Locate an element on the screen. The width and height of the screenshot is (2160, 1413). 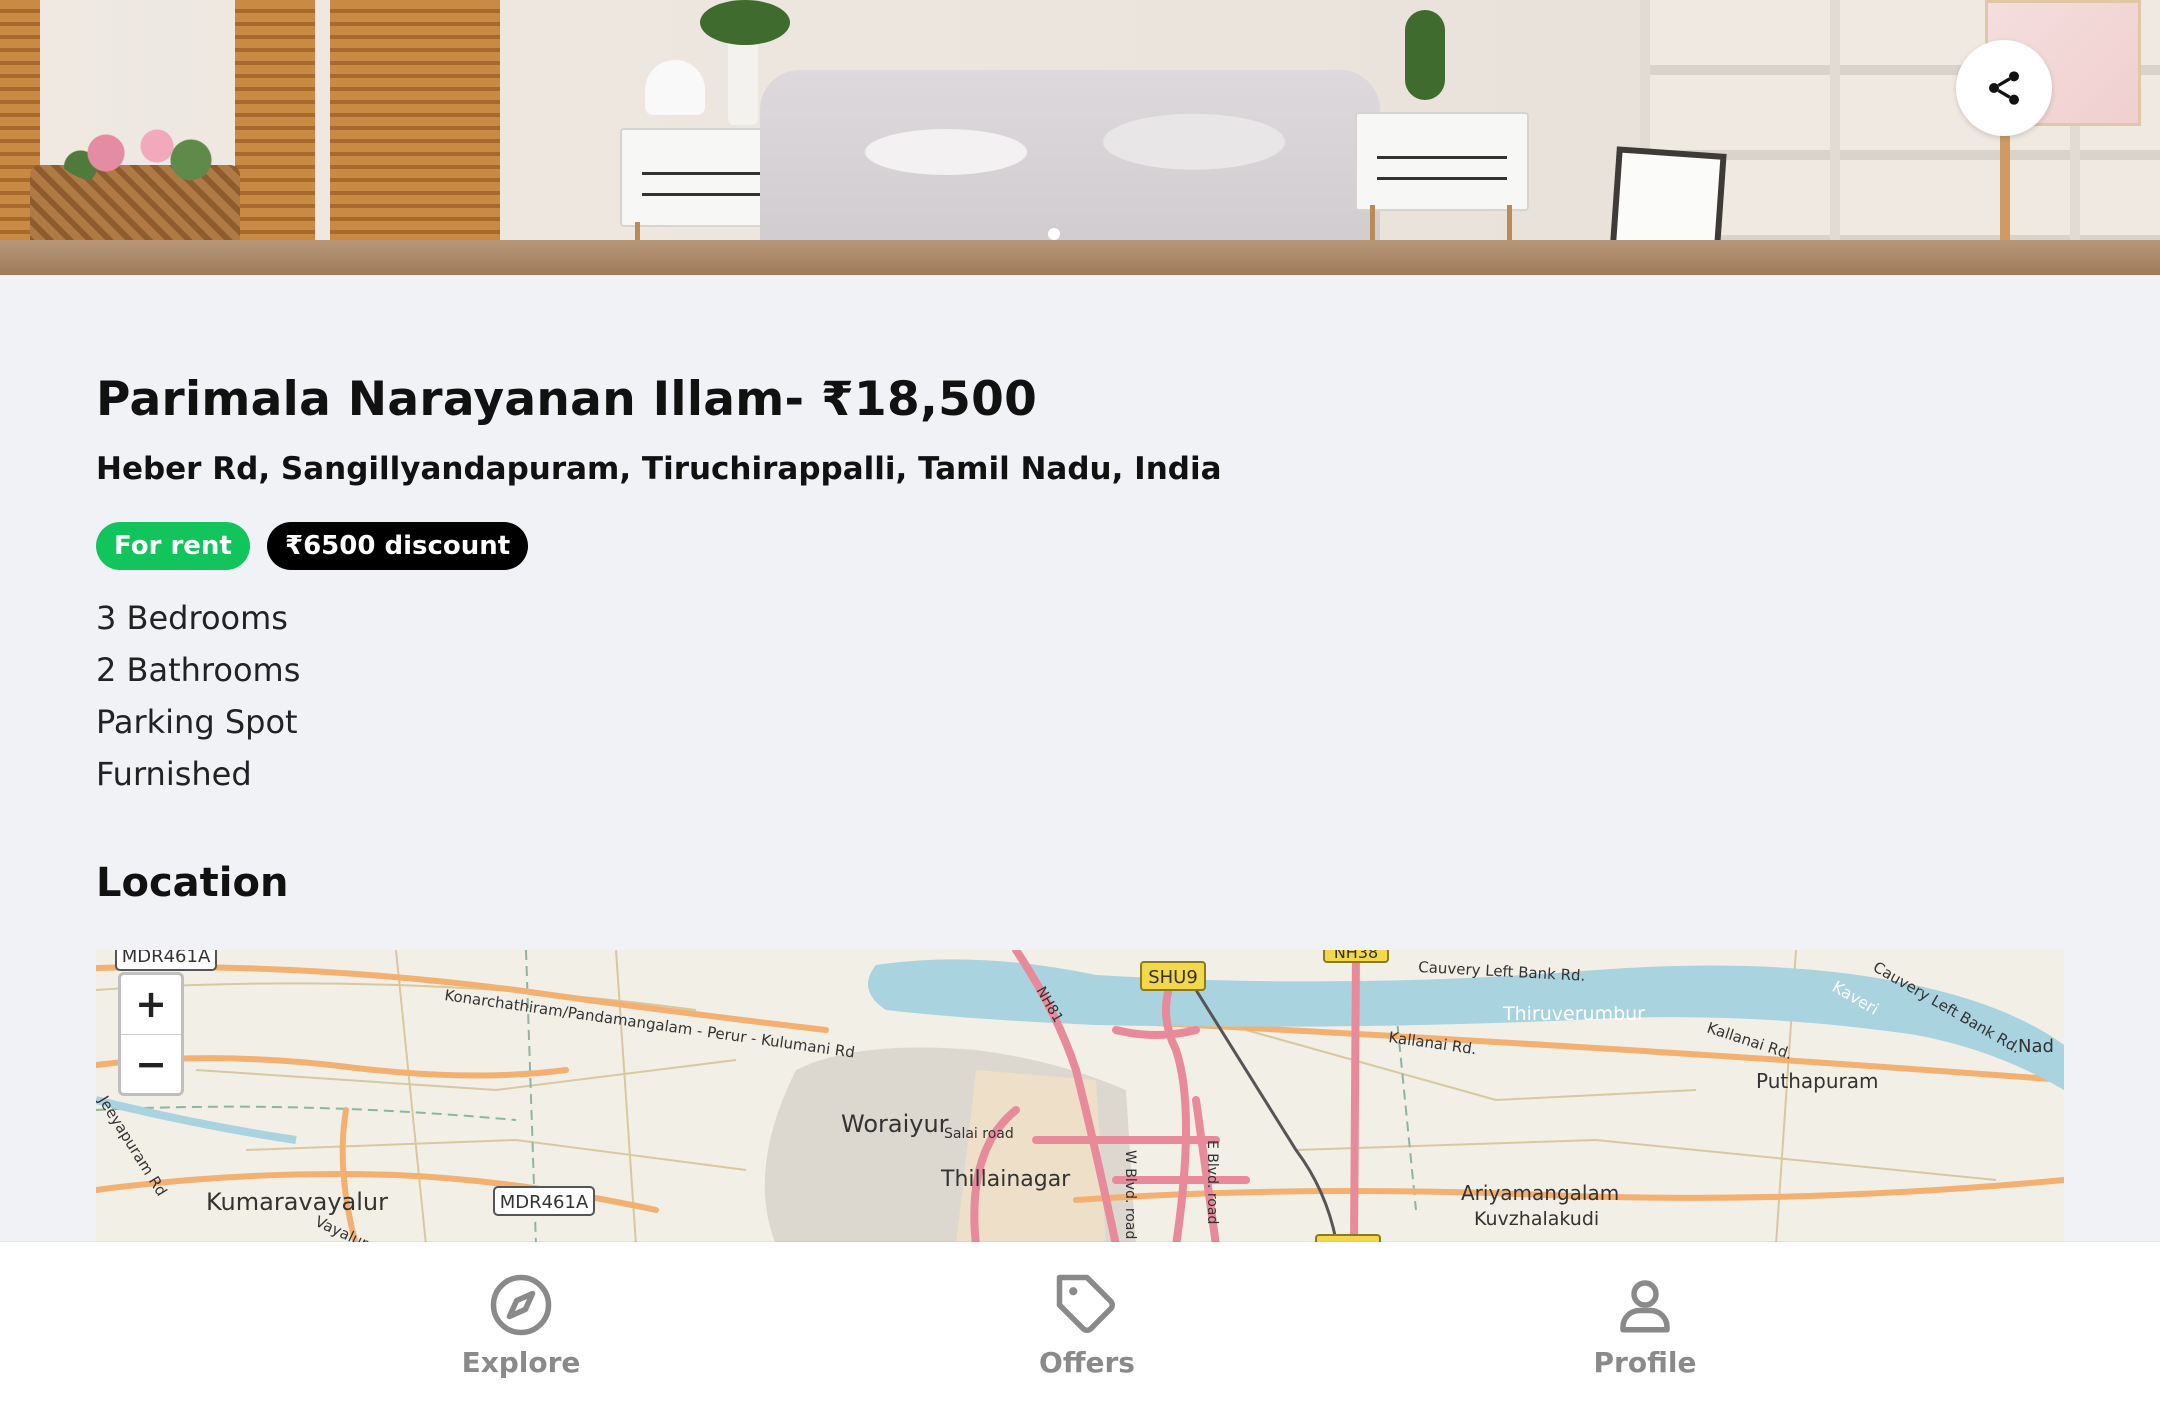
map-label-w-blvd: W Blvd. road is located at coordinates (1130, 1194).